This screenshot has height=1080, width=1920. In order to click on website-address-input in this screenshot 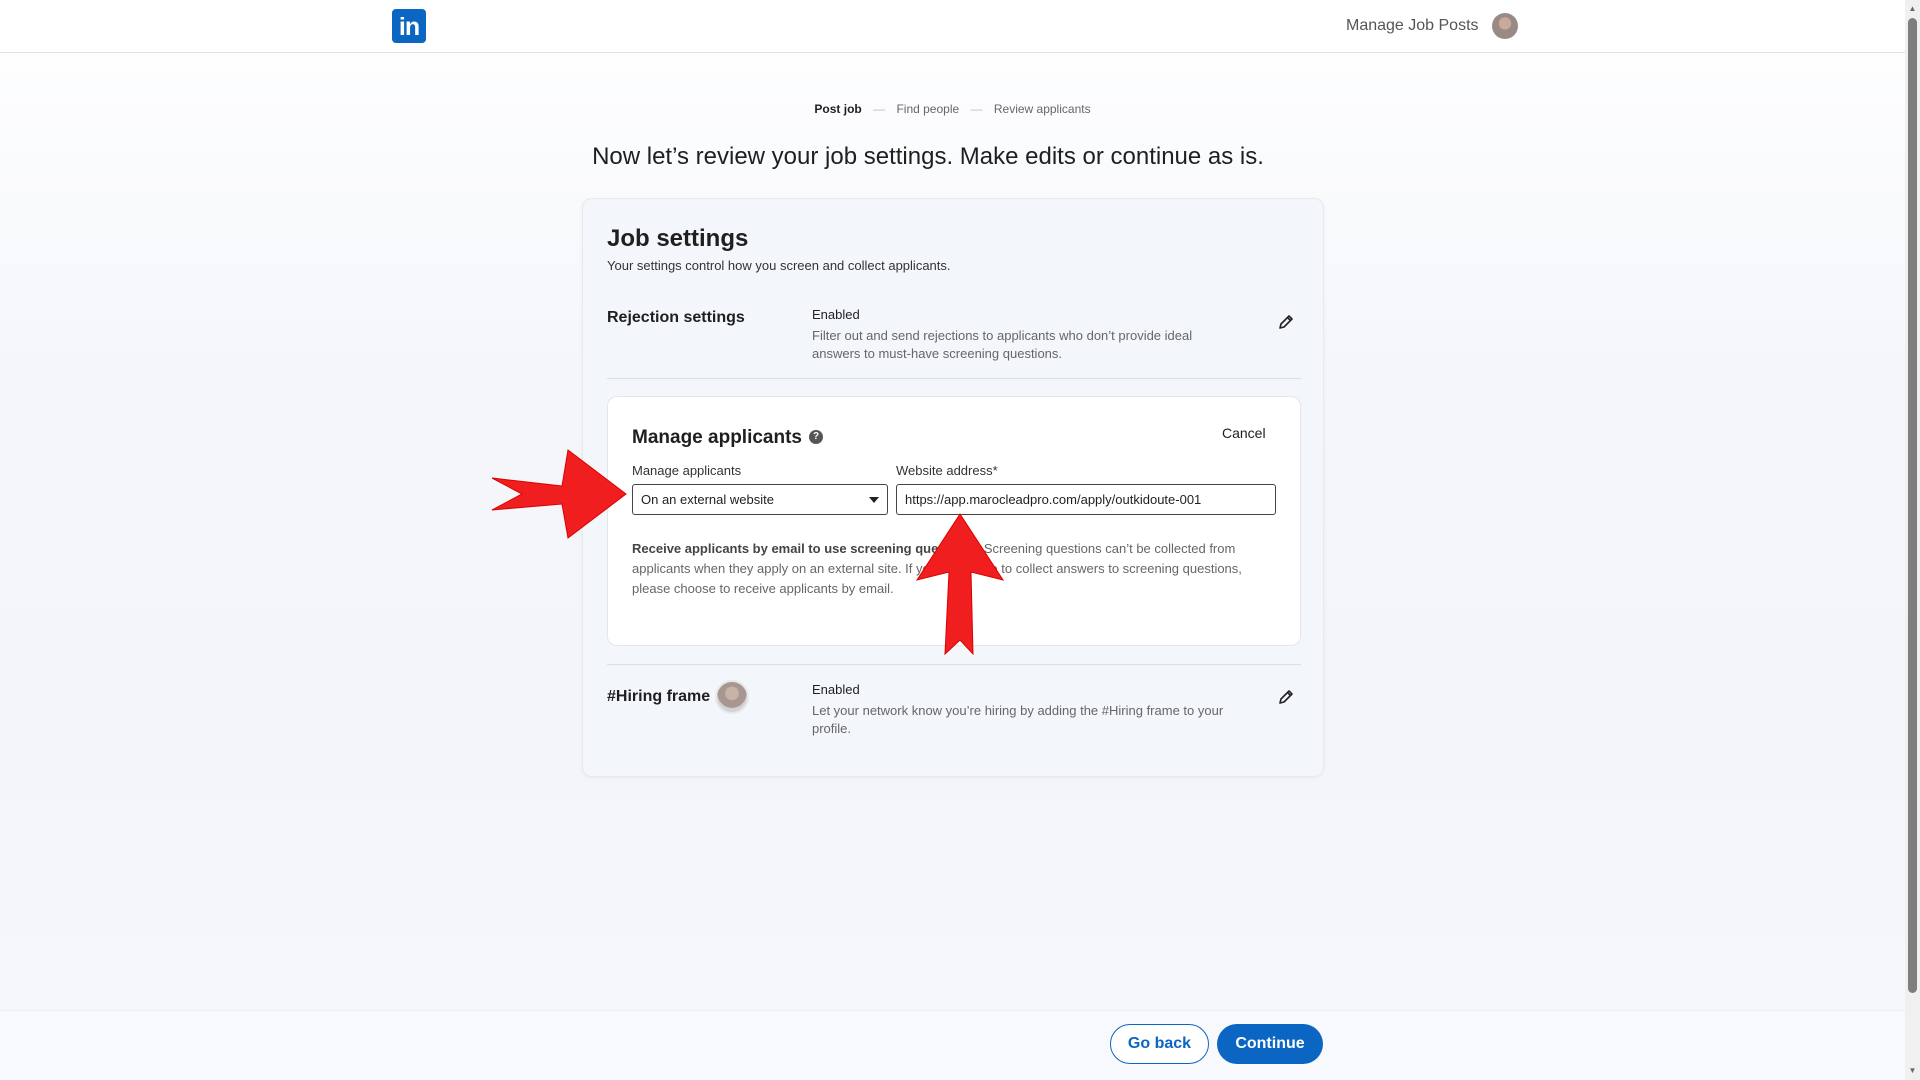, I will do `click(1086, 499)`.